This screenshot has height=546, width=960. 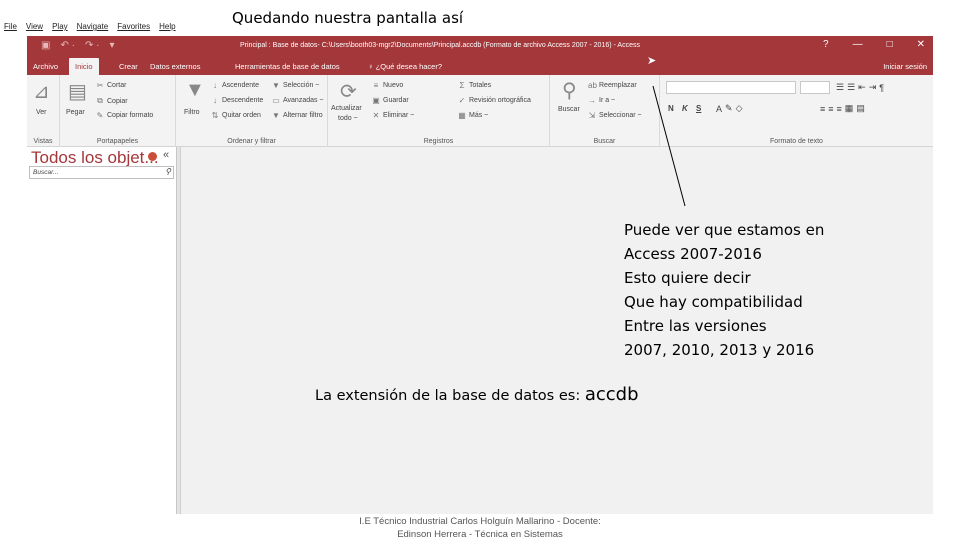 What do you see at coordinates (687, 278) in the screenshot?
I see `note-line: Esto quiere decir` at bounding box center [687, 278].